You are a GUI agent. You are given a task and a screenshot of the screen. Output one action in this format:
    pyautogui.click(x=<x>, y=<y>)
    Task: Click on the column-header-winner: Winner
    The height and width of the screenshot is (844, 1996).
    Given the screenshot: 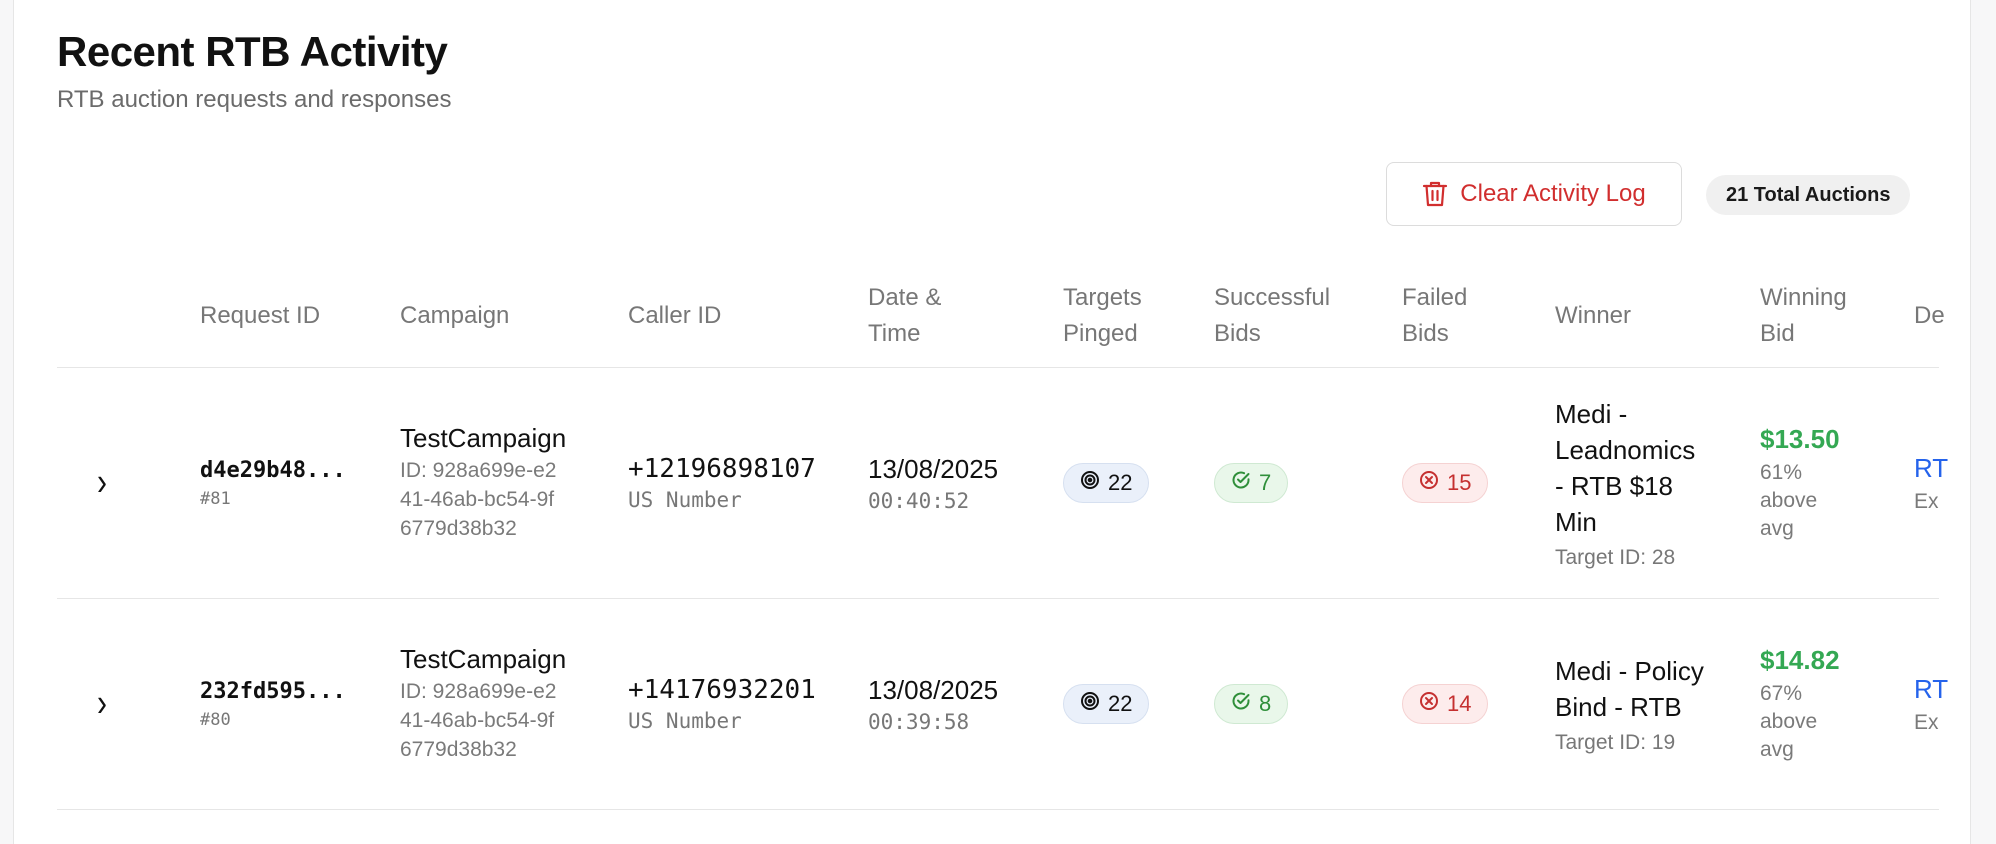 What is the action you would take?
    pyautogui.click(x=1593, y=316)
    